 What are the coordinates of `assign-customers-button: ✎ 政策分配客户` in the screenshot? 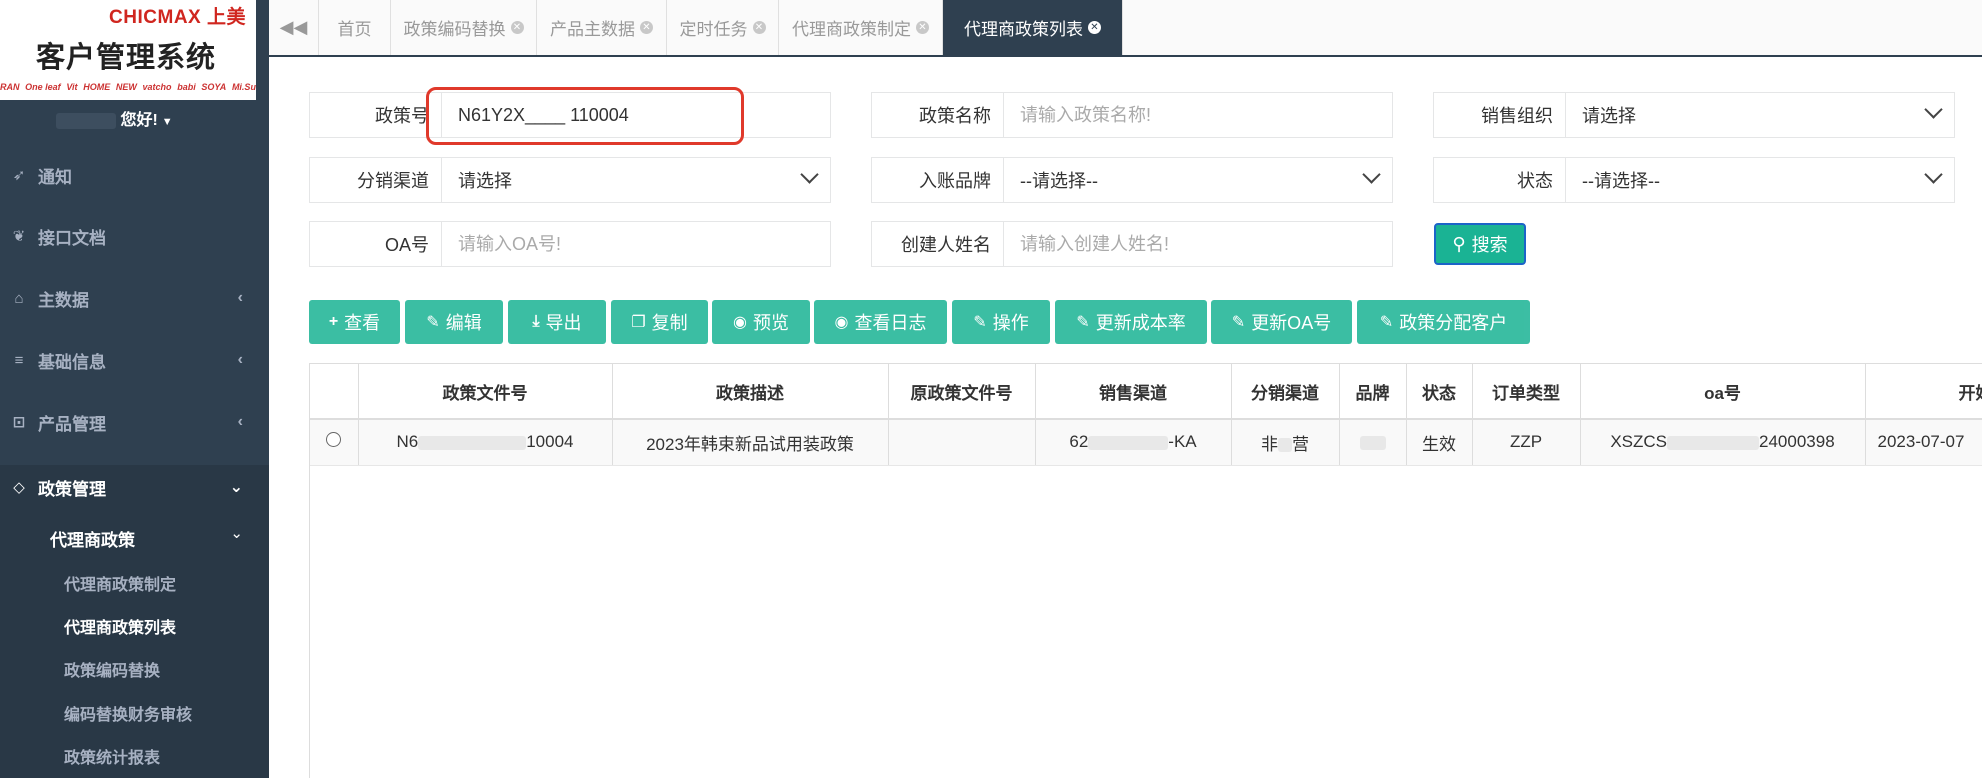 It's located at (1443, 322).